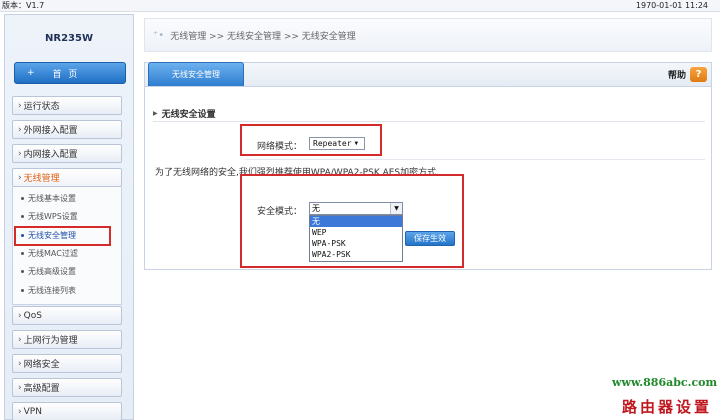  I want to click on help-icon: ?, so click(698, 74).